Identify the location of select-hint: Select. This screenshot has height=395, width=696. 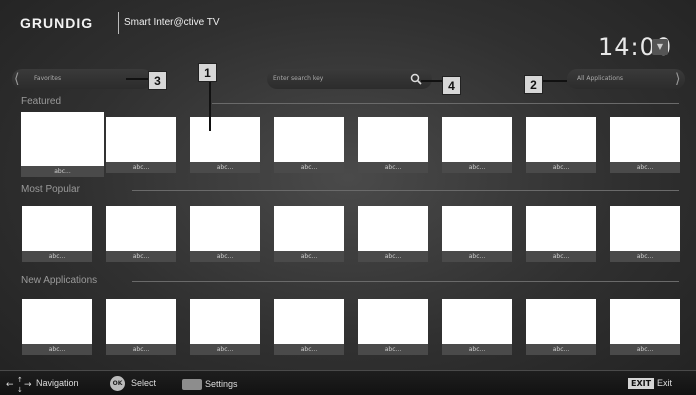
(144, 383).